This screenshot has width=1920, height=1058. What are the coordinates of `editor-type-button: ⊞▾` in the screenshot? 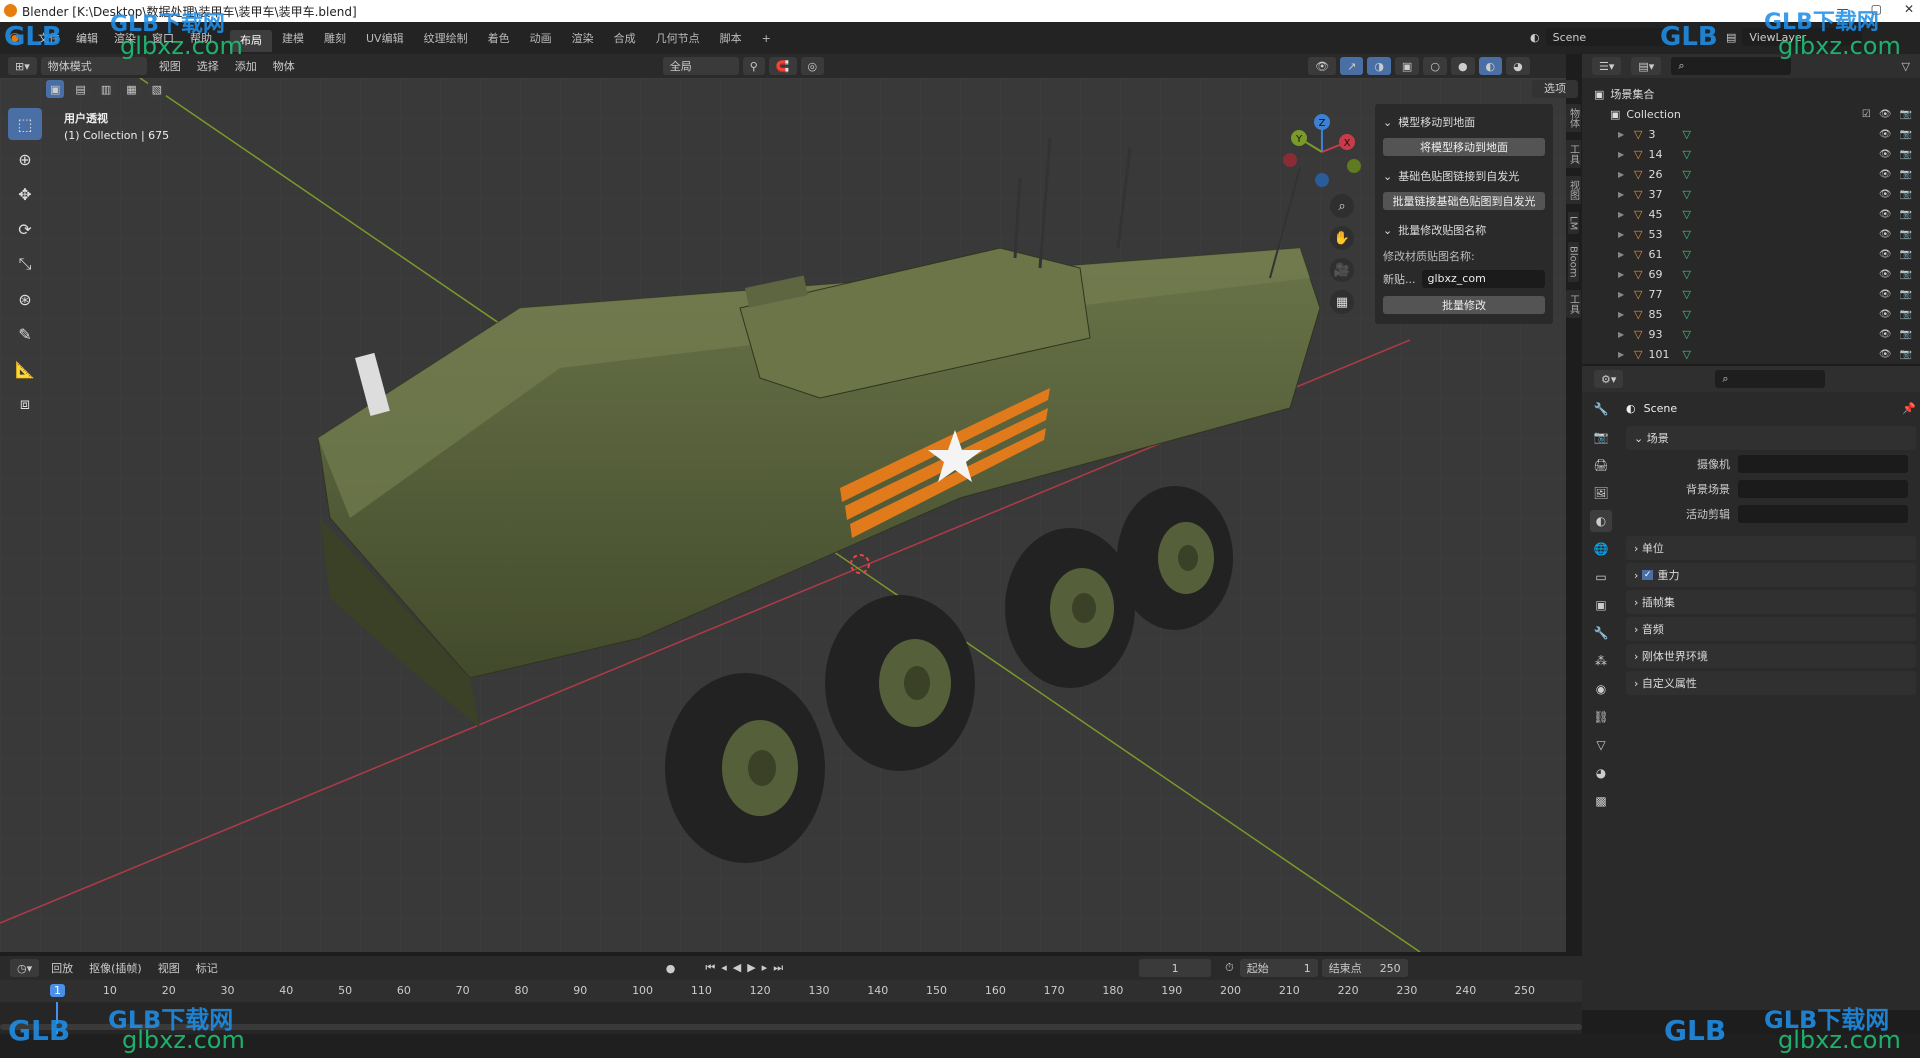 It's located at (22, 66).